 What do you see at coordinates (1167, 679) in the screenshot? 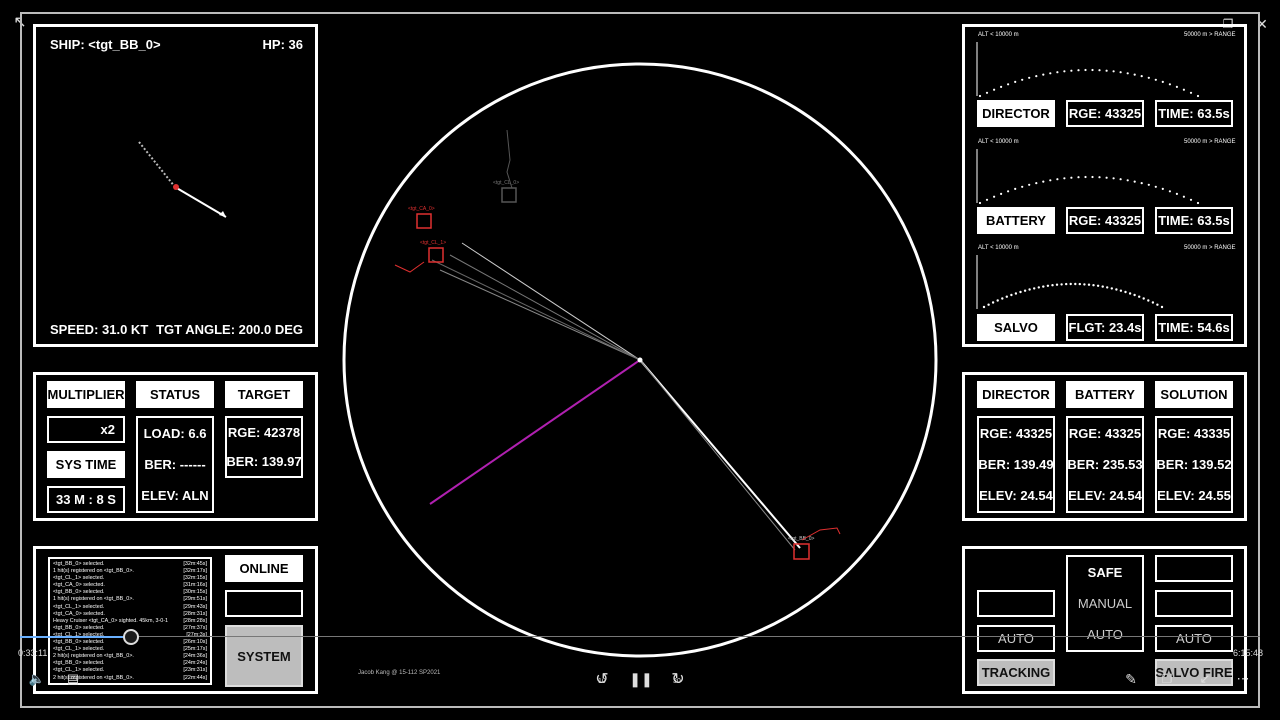
I see `miniplayer-icon: ❐` at bounding box center [1167, 679].